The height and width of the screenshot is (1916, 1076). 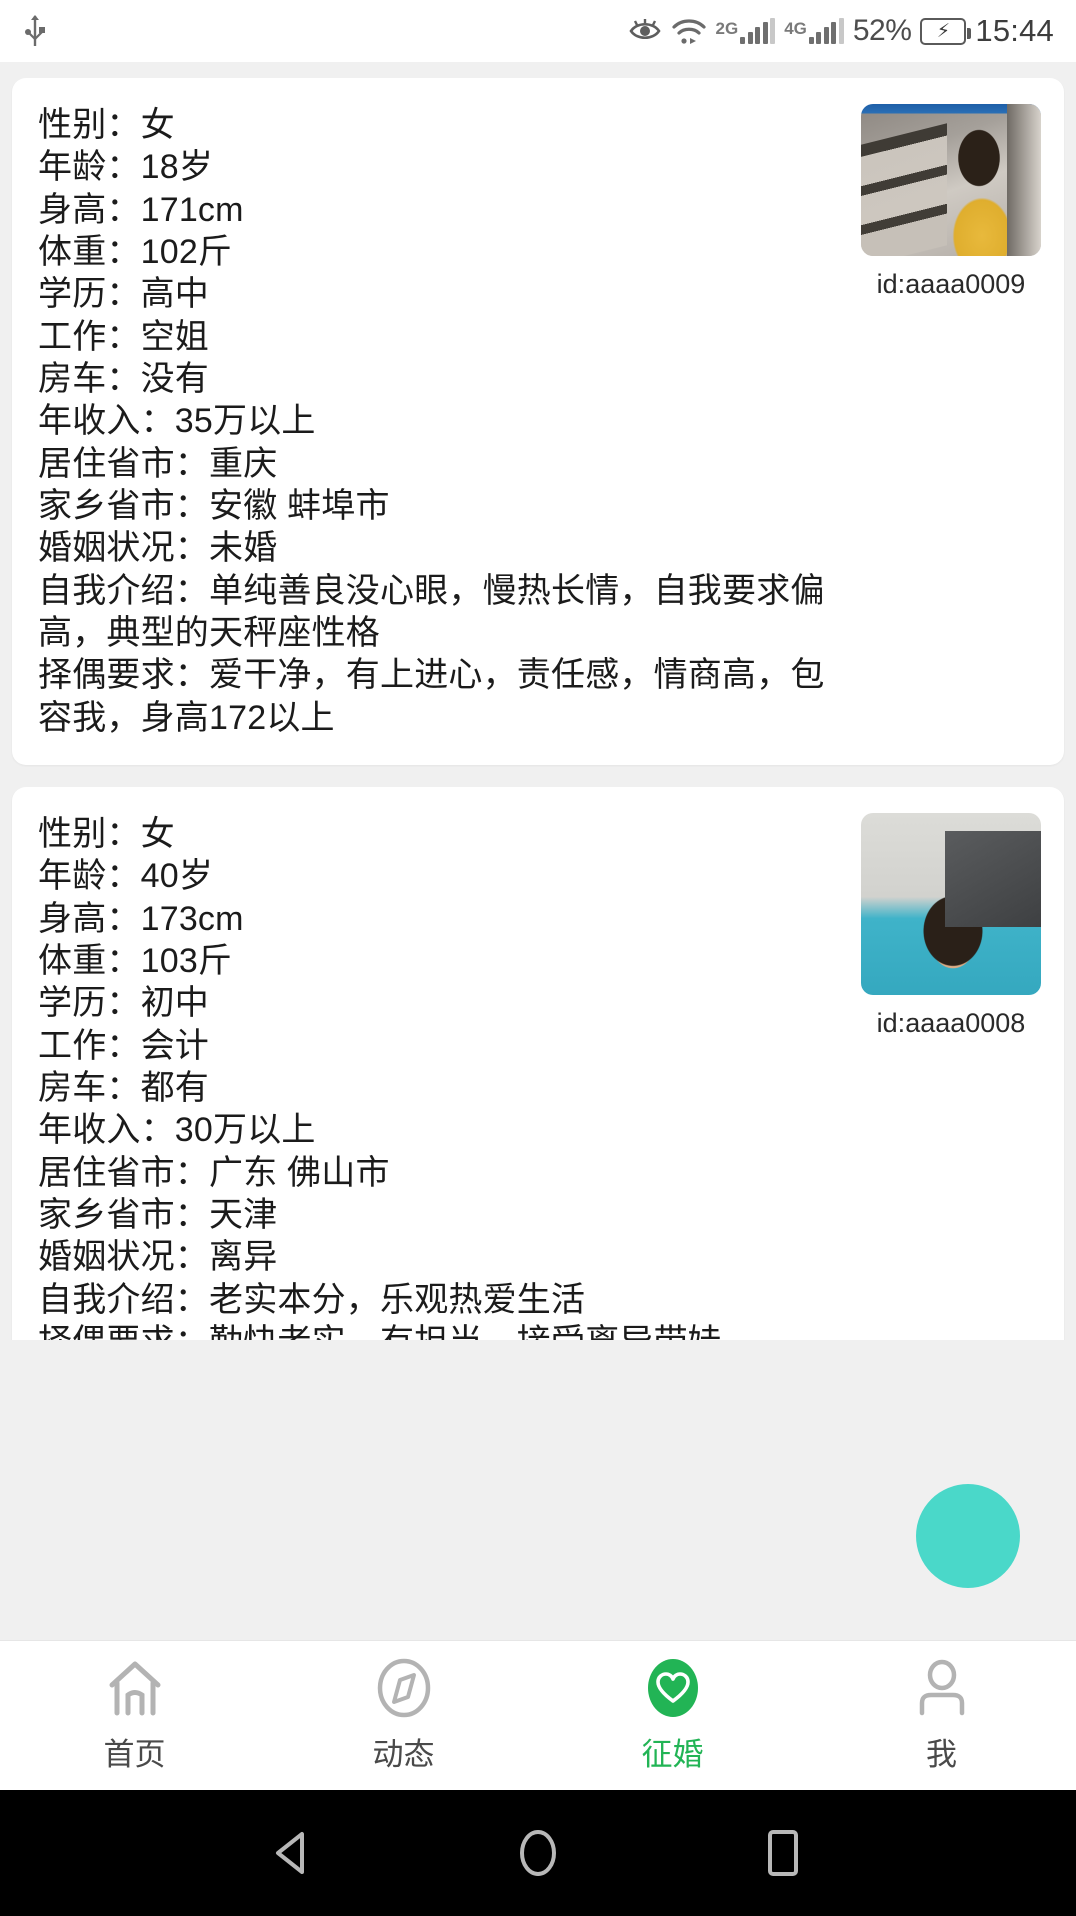 I want to click on wifi-icon, so click(x=689, y=31).